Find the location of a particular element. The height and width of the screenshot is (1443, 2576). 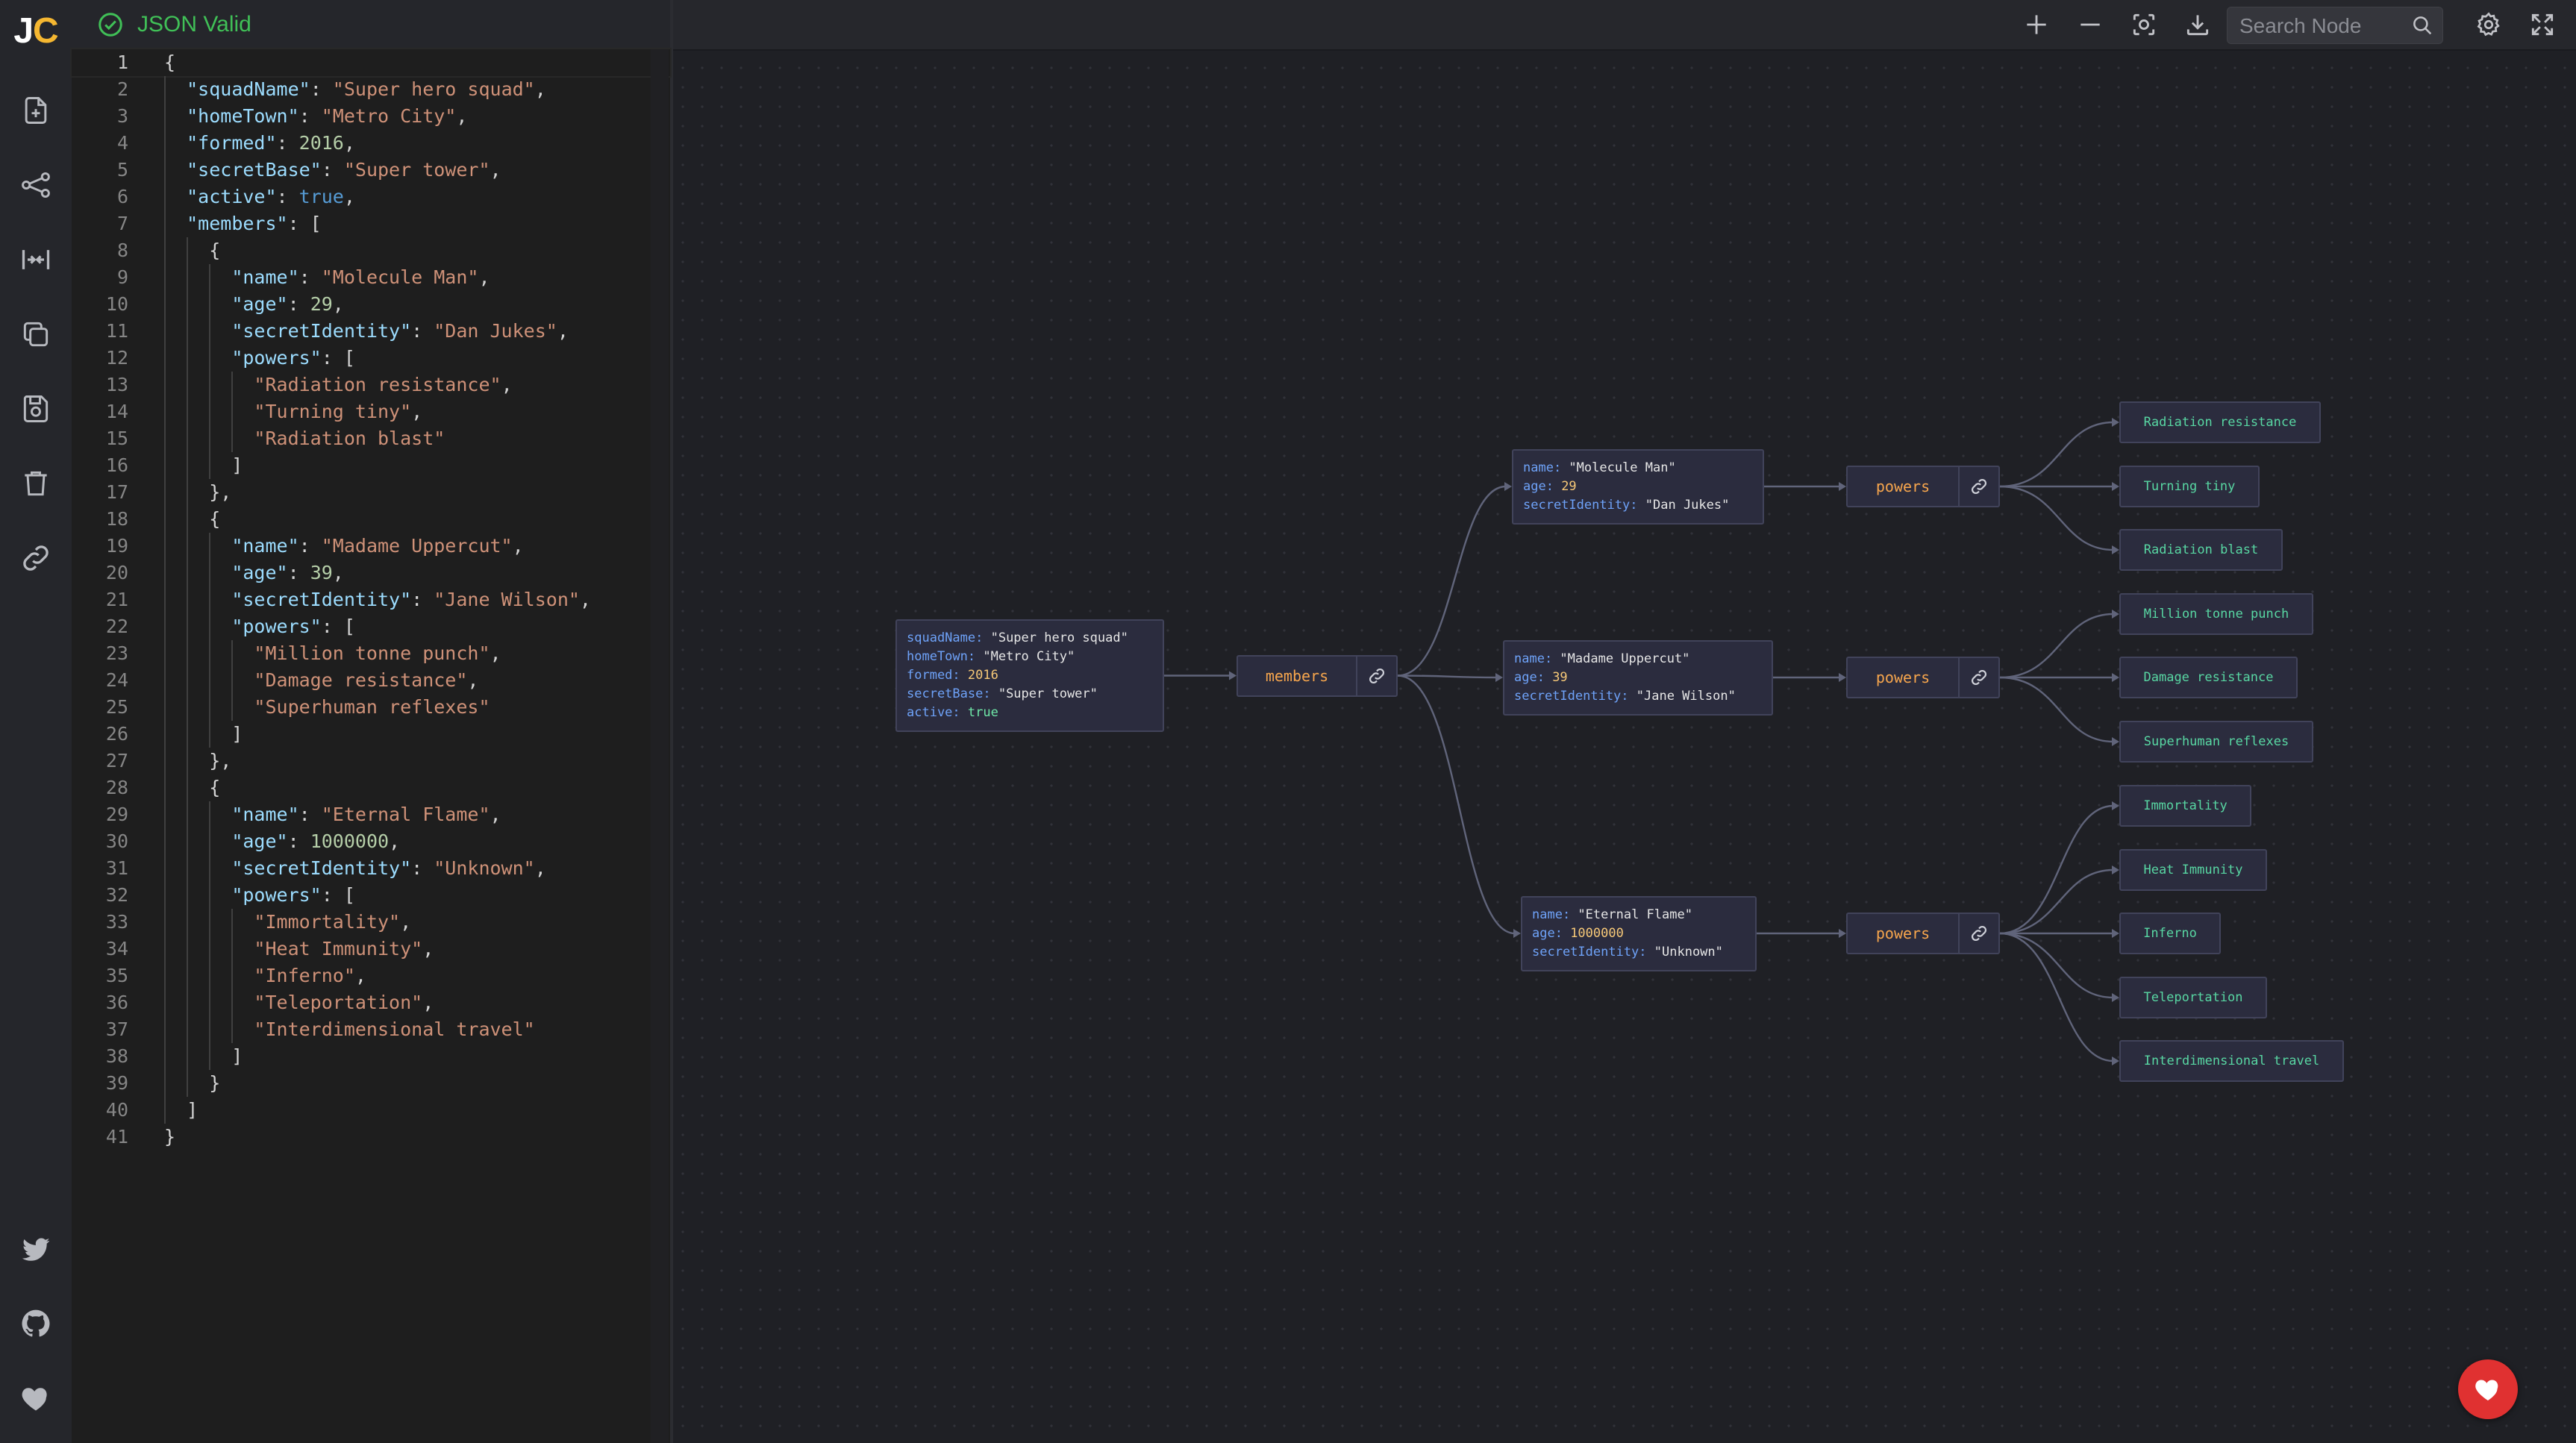

line-number: 32 is located at coordinates (116, 895).